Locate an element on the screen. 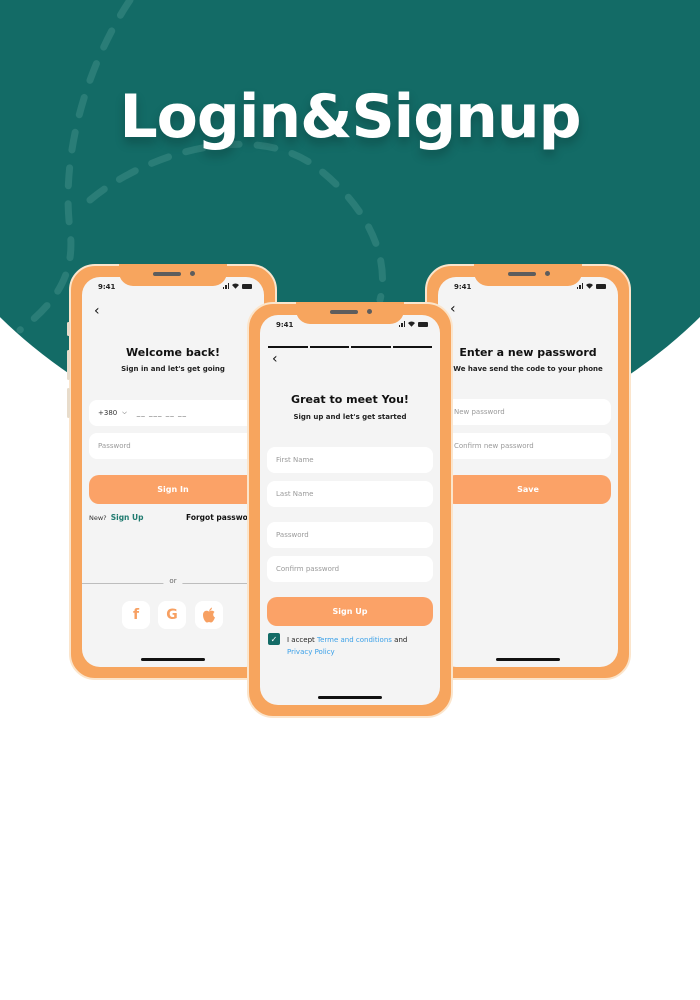  confirm-password-input: Confirm password is located at coordinates (350, 569).